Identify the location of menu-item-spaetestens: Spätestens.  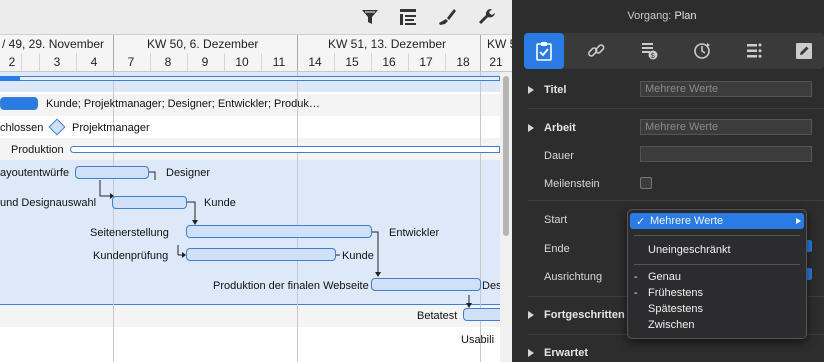
(717, 309).